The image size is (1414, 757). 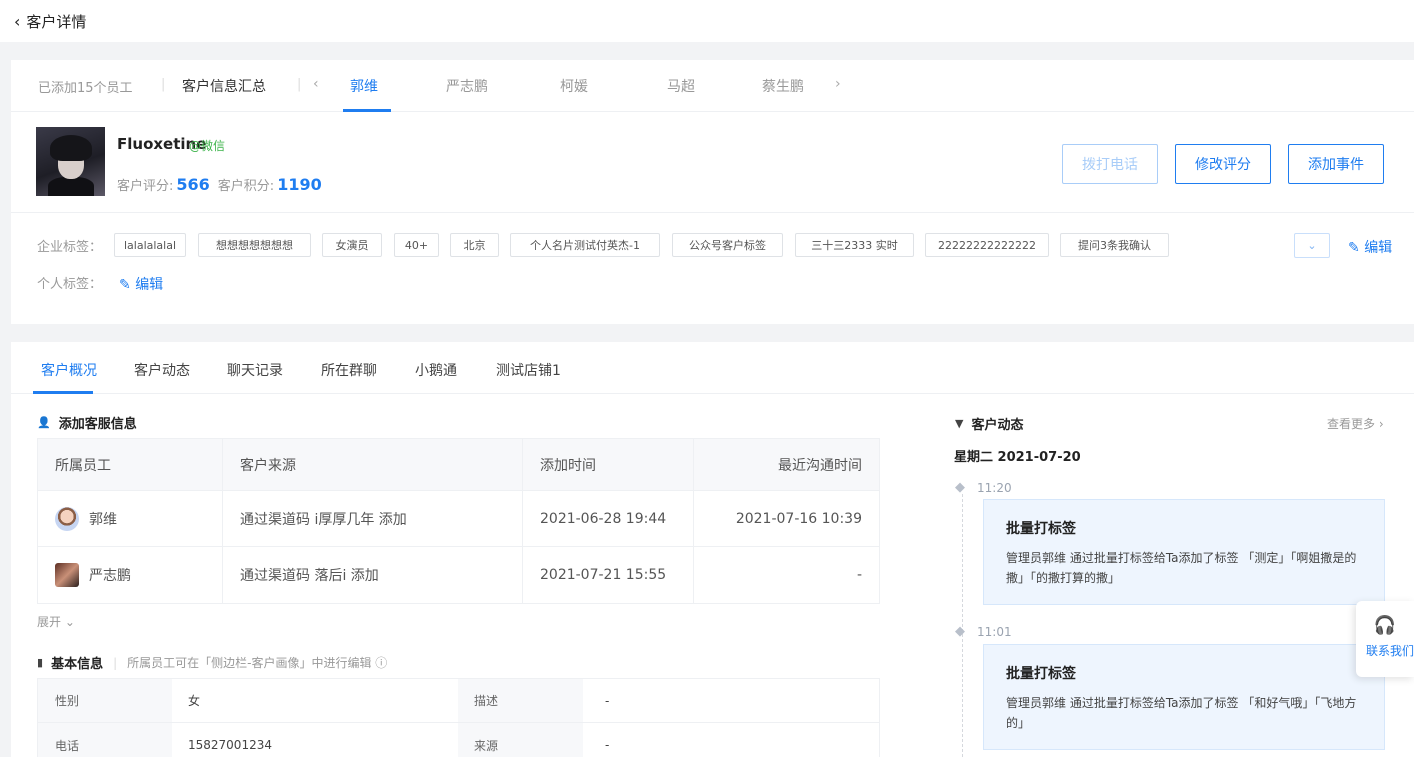 What do you see at coordinates (712, 368) in the screenshot?
I see `main-tabs: 客户概况 客户动态 聊天记录 所在群聊 小鹅通 测试店铺1` at bounding box center [712, 368].